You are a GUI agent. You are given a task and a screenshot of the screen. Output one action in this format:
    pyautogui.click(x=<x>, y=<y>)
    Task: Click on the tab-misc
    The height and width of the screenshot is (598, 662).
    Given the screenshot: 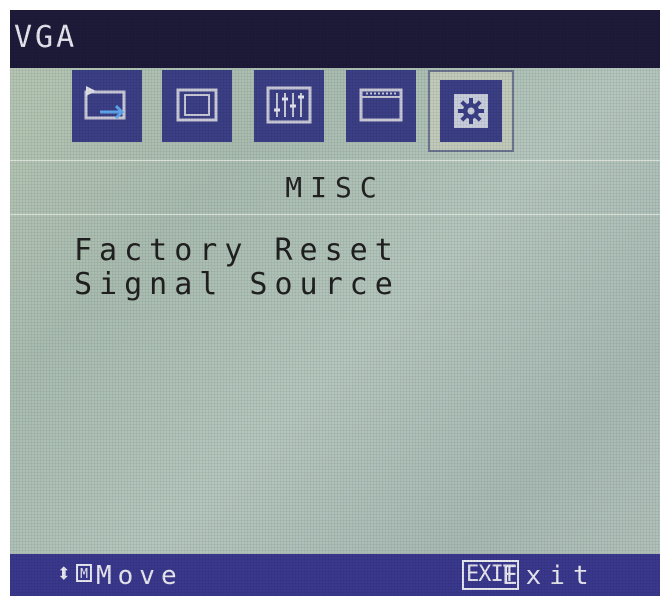 What is the action you would take?
    pyautogui.click(x=471, y=111)
    